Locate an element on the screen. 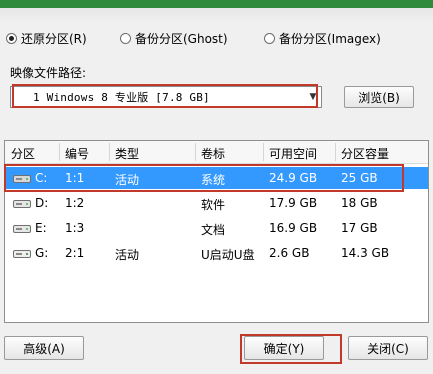  table-header: 分区 编号 类型 卷标 可用空间 分区容量 is located at coordinates (216, 152).